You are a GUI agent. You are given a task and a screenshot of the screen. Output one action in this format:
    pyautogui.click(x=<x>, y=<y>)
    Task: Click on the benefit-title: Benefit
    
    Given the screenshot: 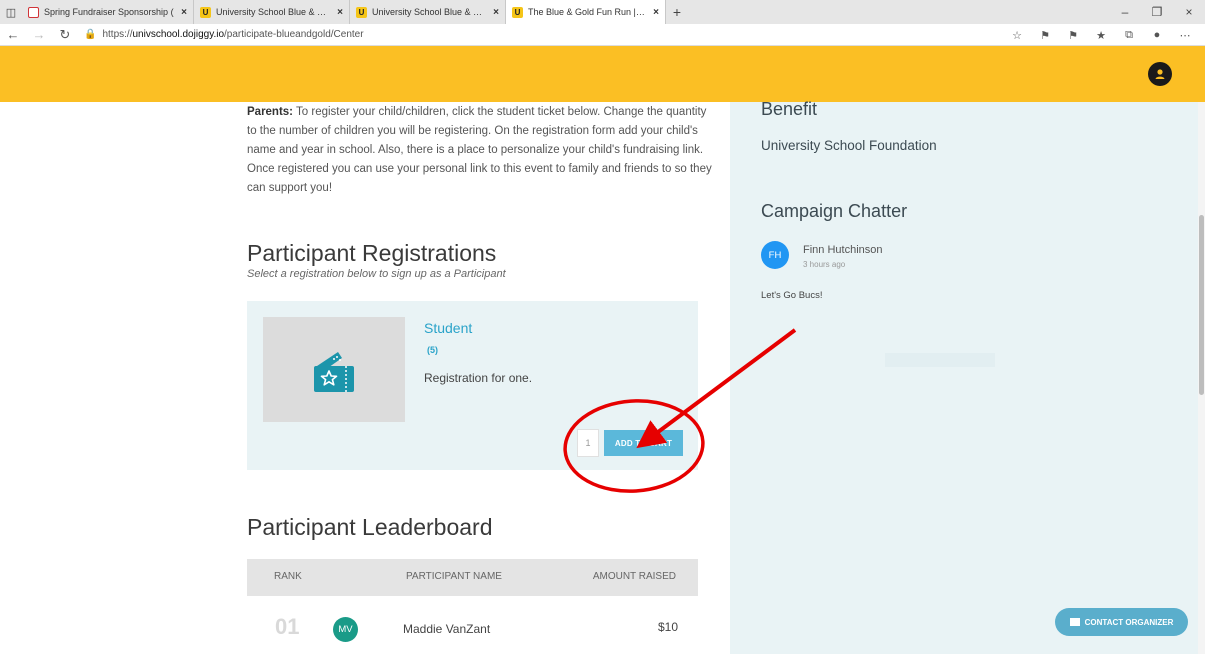 What is the action you would take?
    pyautogui.click(x=789, y=109)
    